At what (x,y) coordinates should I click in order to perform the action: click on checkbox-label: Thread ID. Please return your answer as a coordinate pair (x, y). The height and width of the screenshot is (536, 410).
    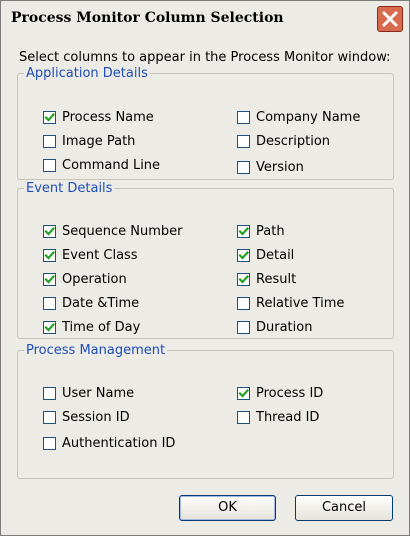
    Looking at the image, I should click on (288, 417).